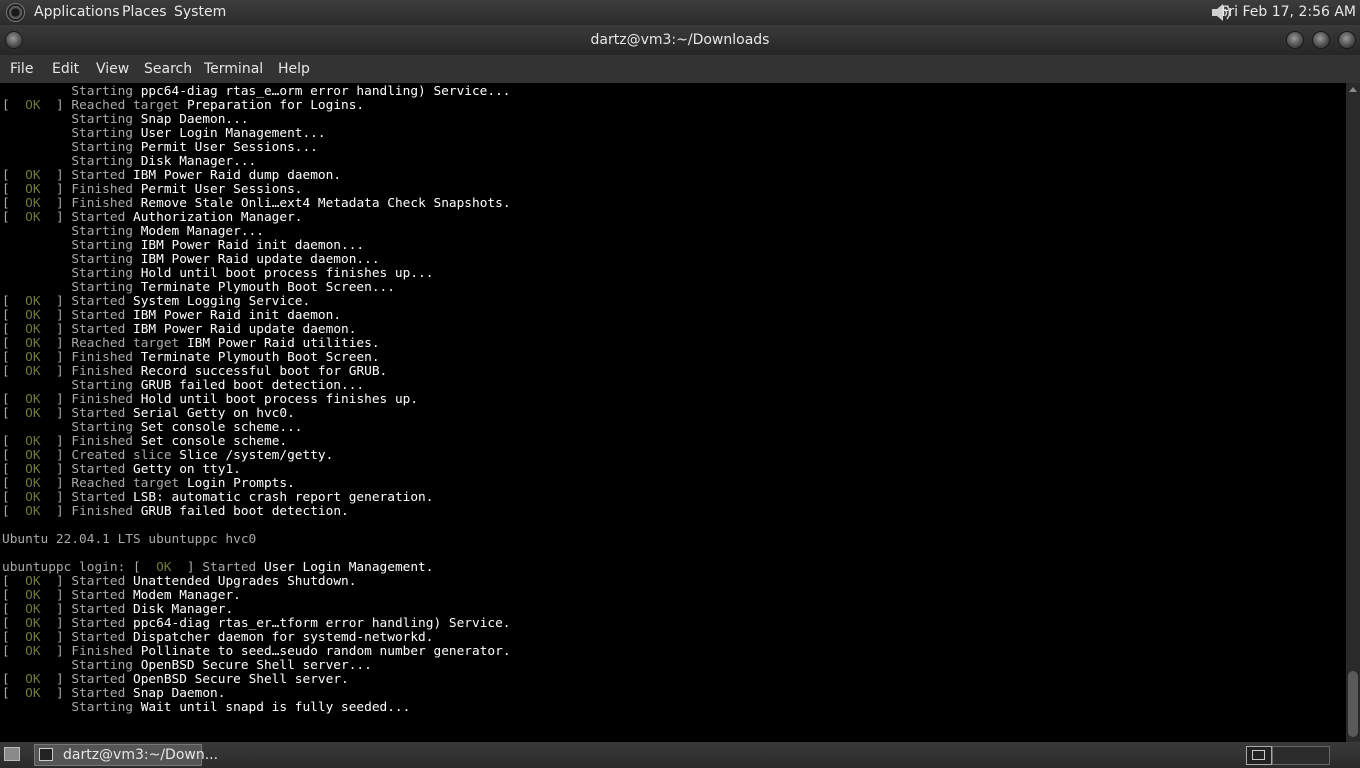  Describe the element at coordinates (15, 12) in the screenshot. I see `distro-logo-icon` at that location.